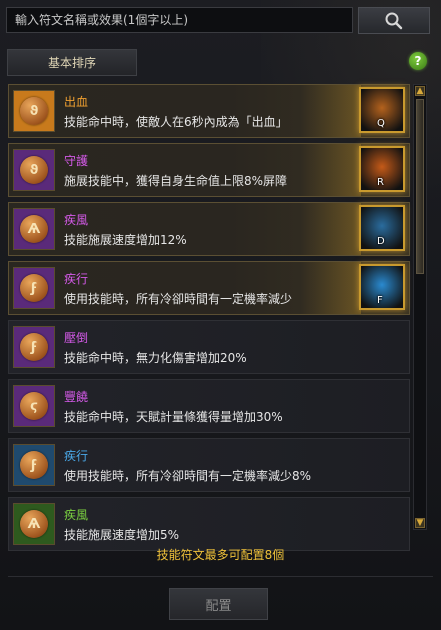 This screenshot has height=630, width=441. What do you see at coordinates (220, 555) in the screenshot?
I see `rune-limit-note: 技能符文最多可配置8個` at bounding box center [220, 555].